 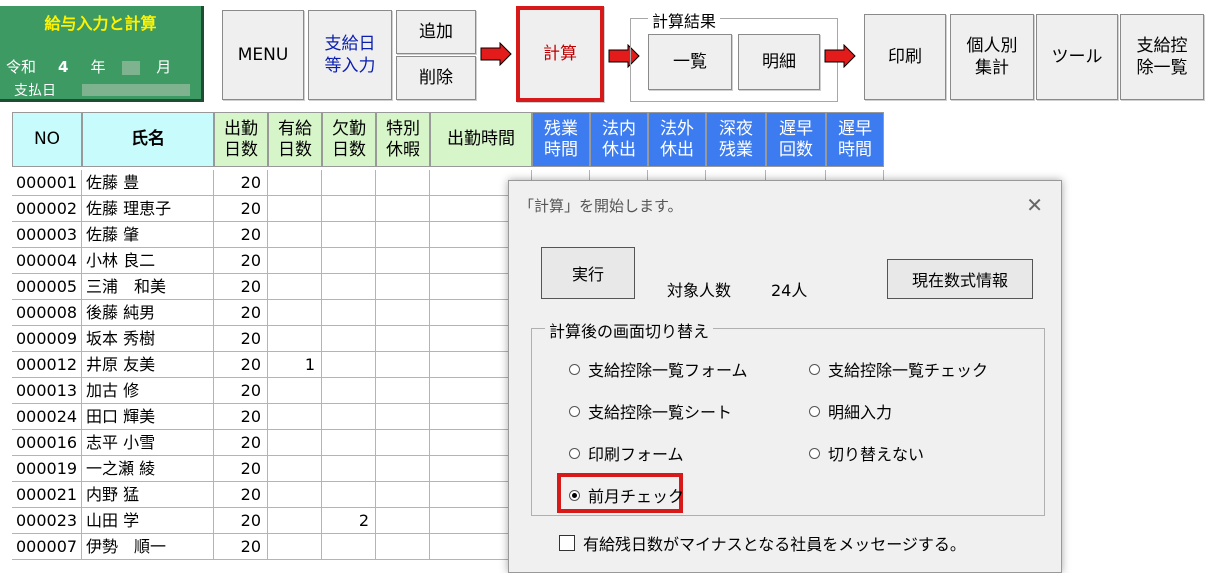 I want to click on employee-no-cell: 000016, so click(x=47, y=443).